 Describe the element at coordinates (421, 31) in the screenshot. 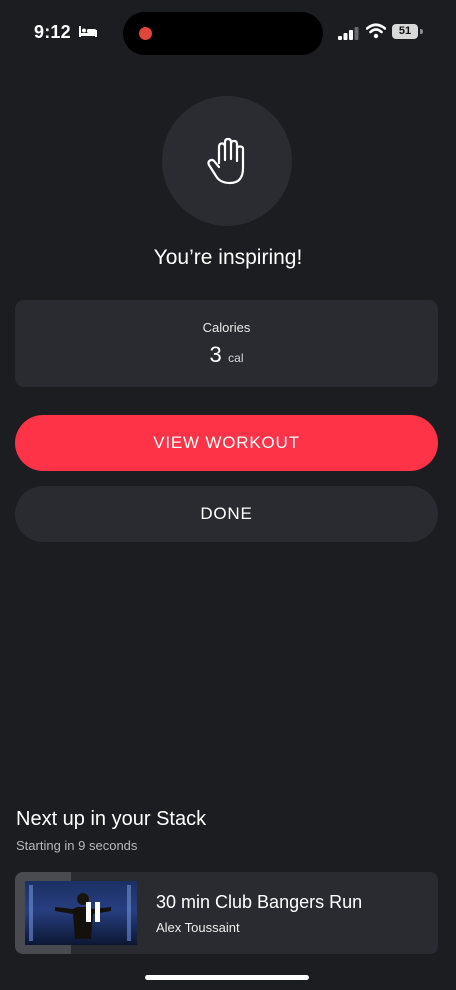

I see `battery-cap` at that location.